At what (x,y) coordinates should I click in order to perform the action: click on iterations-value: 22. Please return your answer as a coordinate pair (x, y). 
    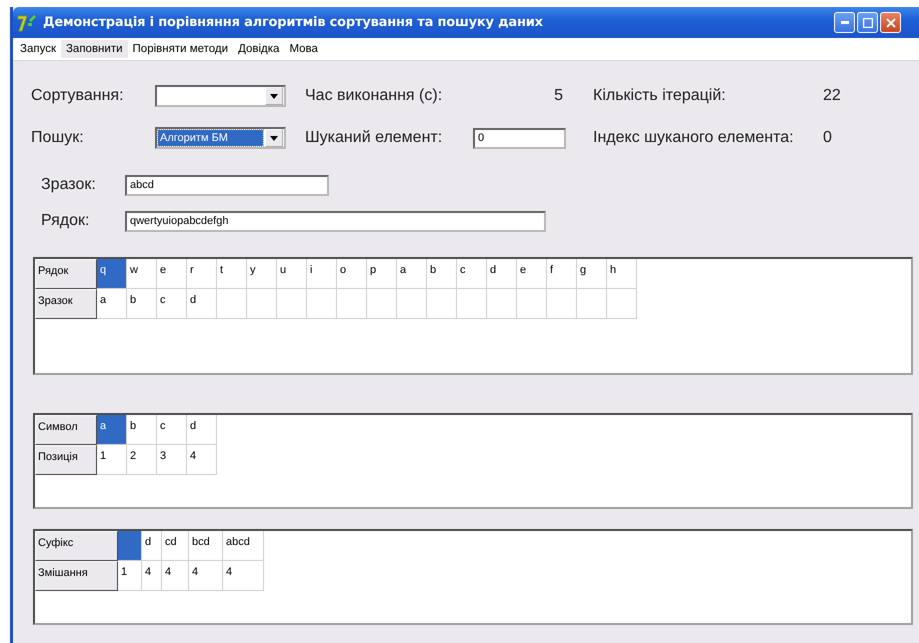
    Looking at the image, I should click on (832, 96).